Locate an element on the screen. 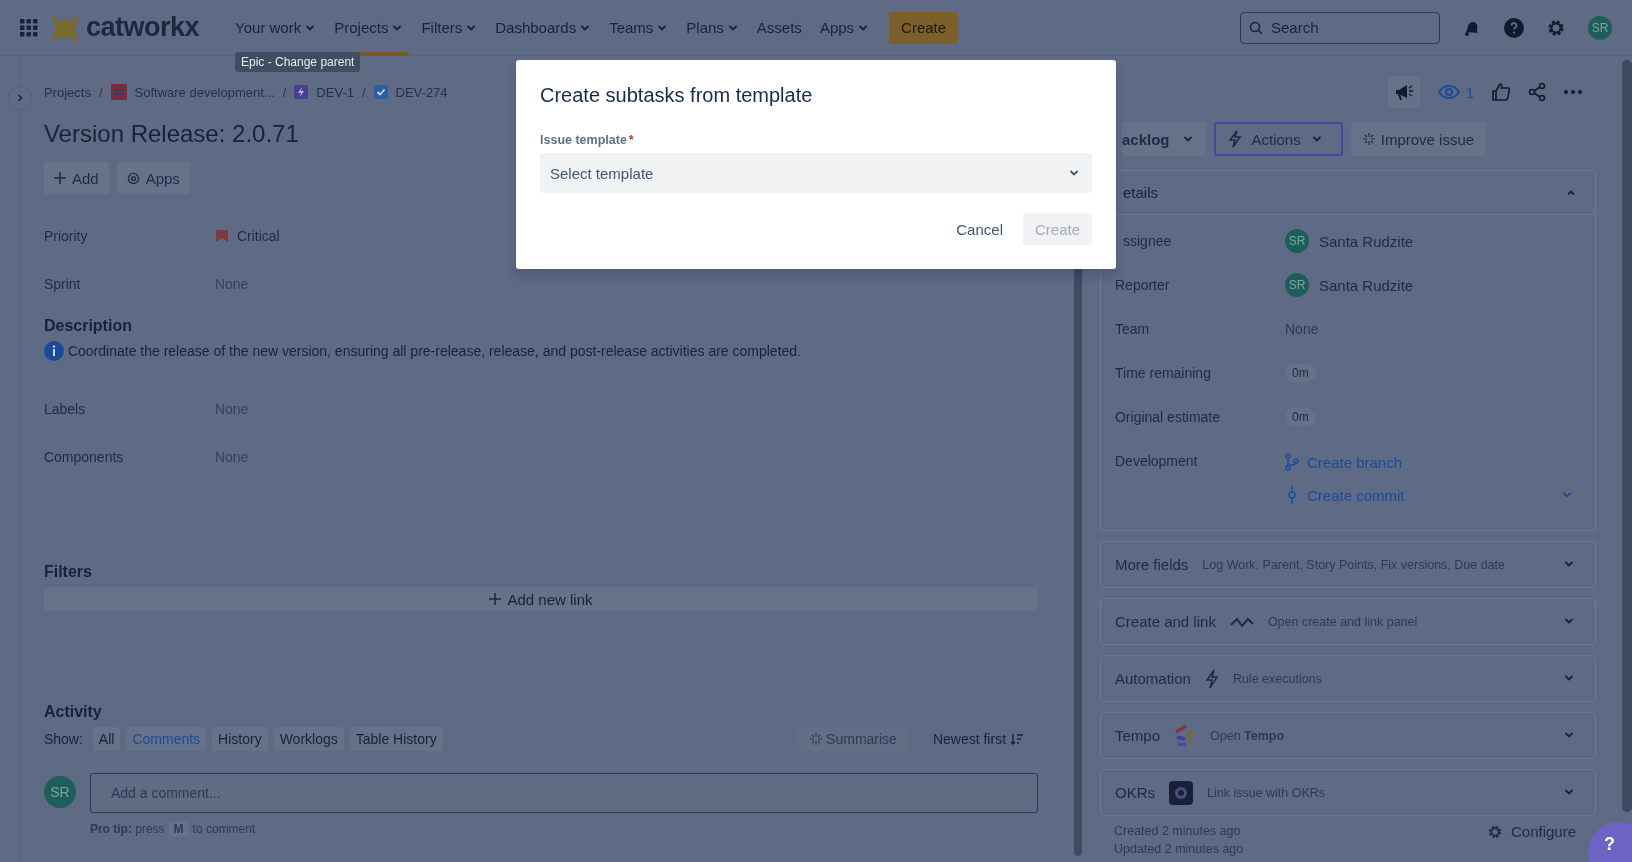 The image size is (1632, 862). megaphone-icon is located at coordinates (1403, 92).